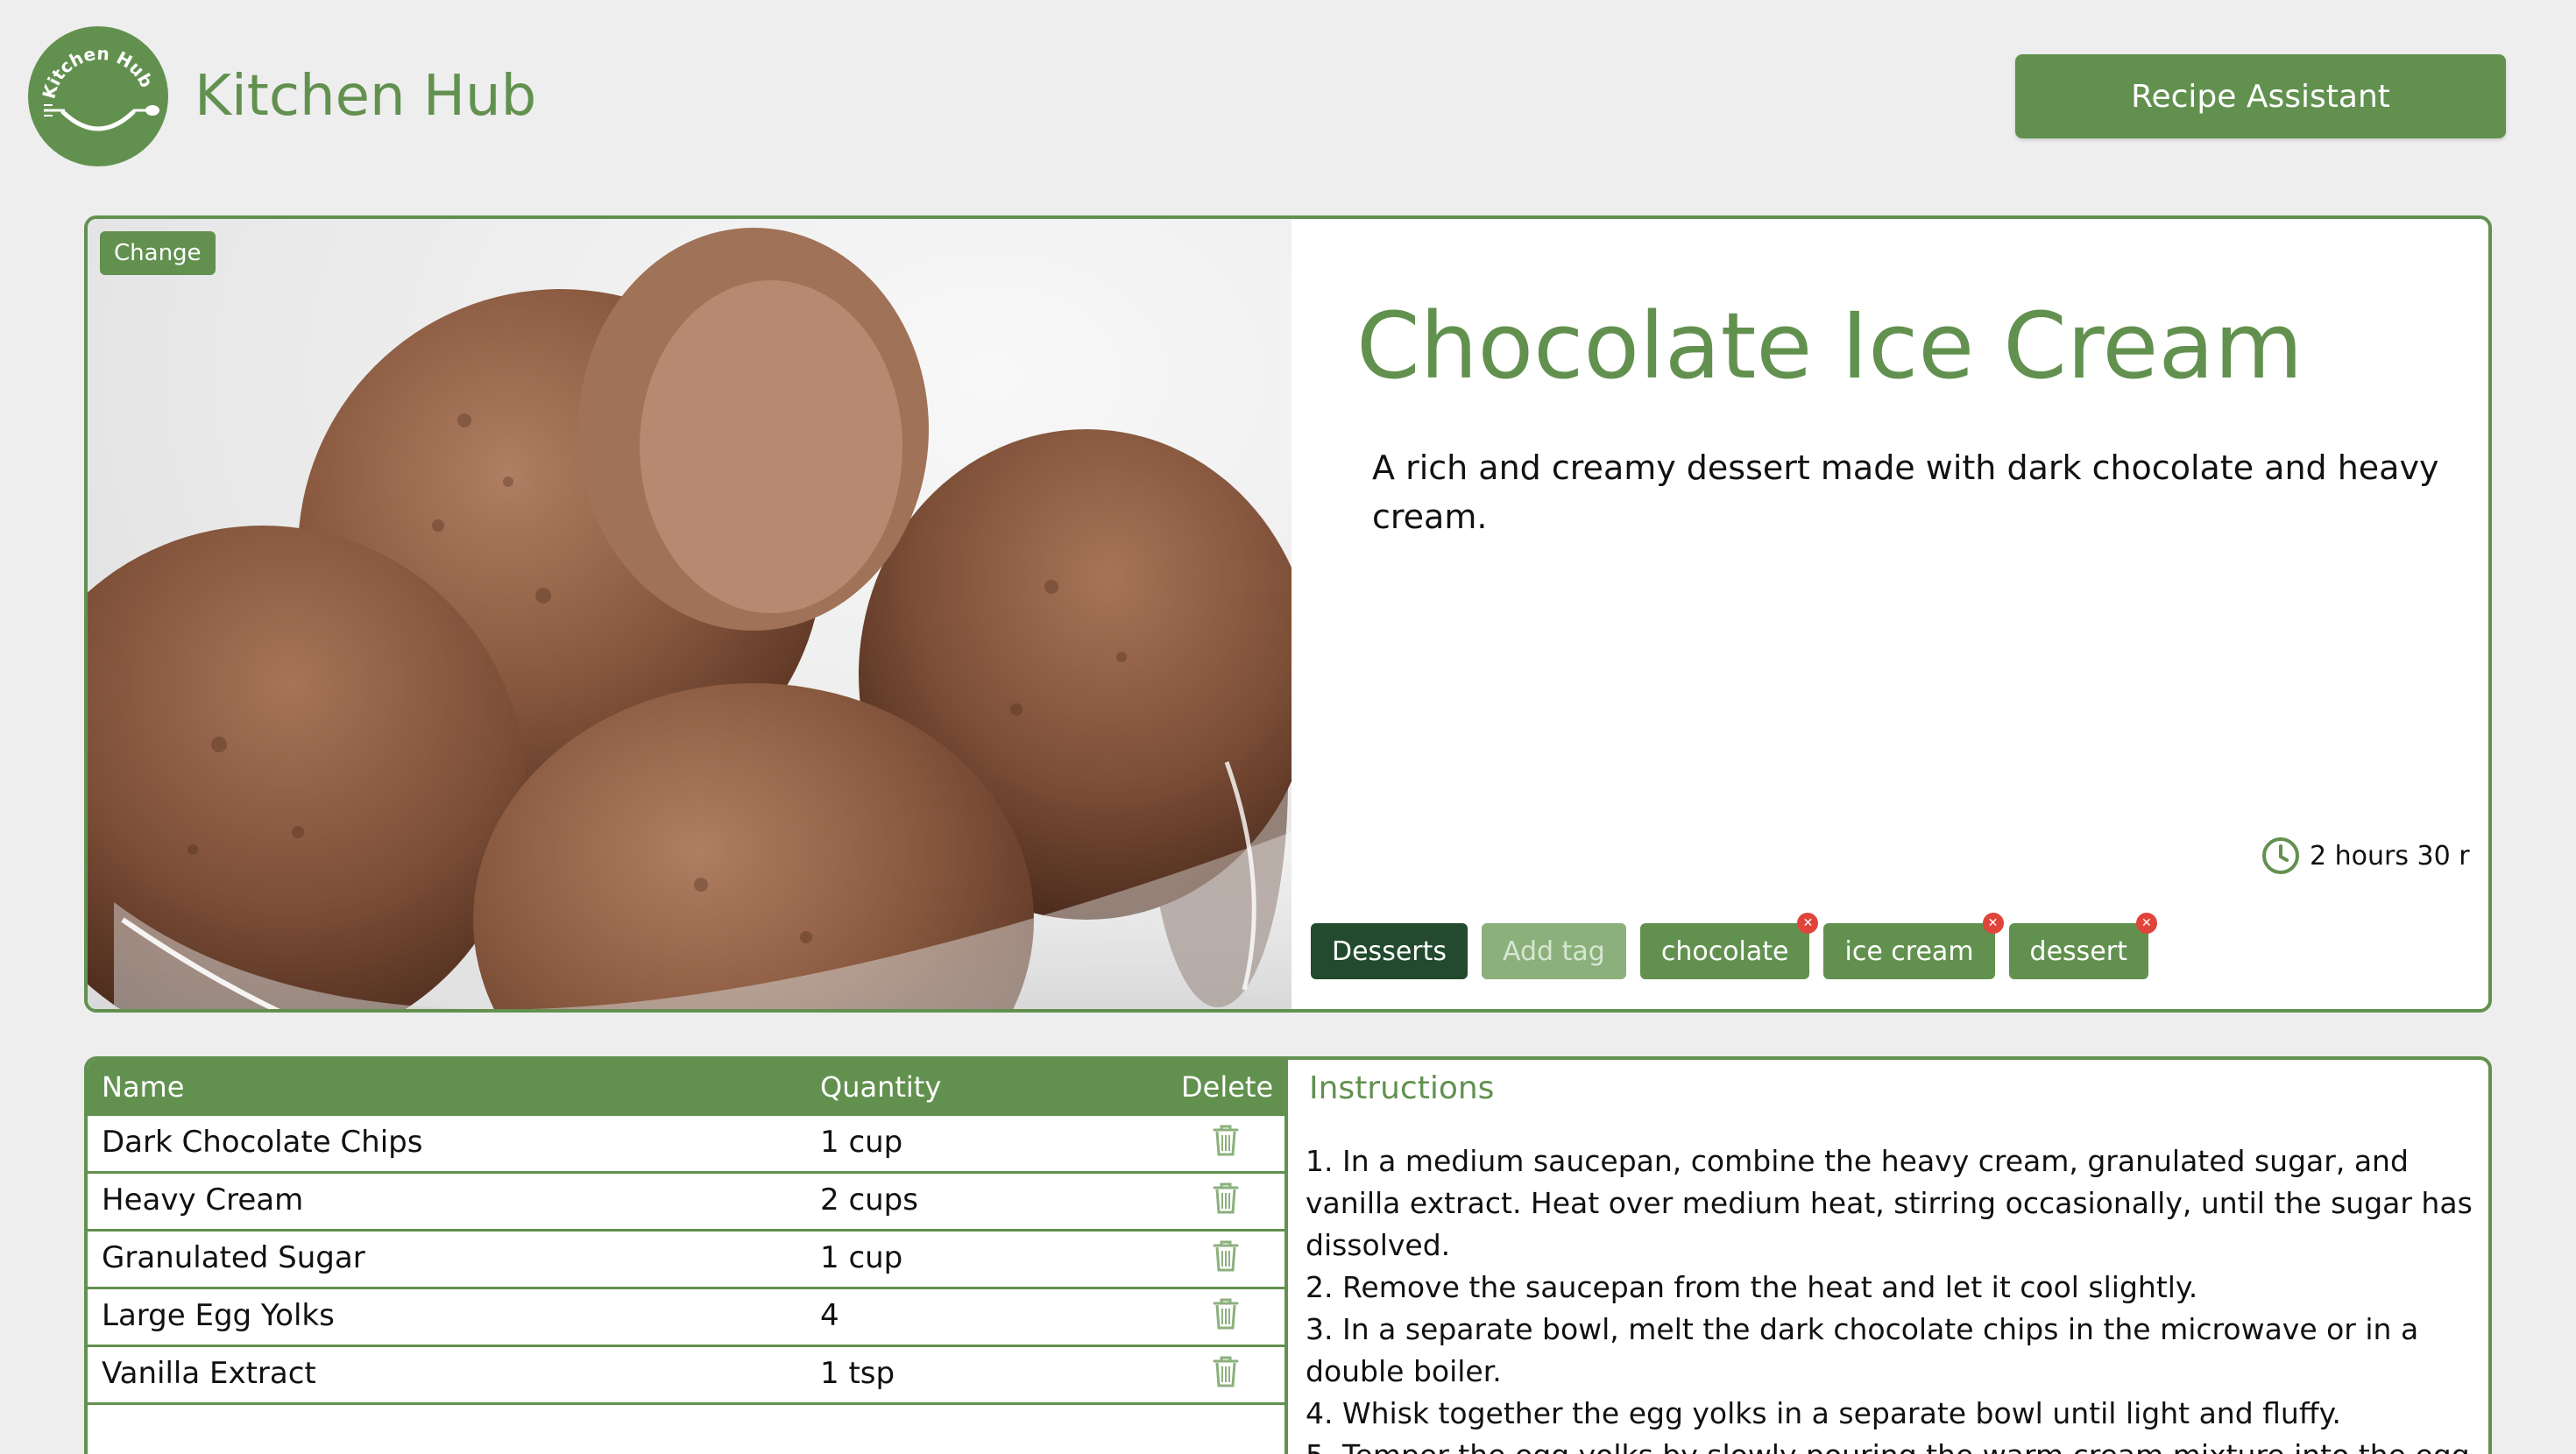  What do you see at coordinates (1724, 951) in the screenshot?
I see `tag-label: chocolate` at bounding box center [1724, 951].